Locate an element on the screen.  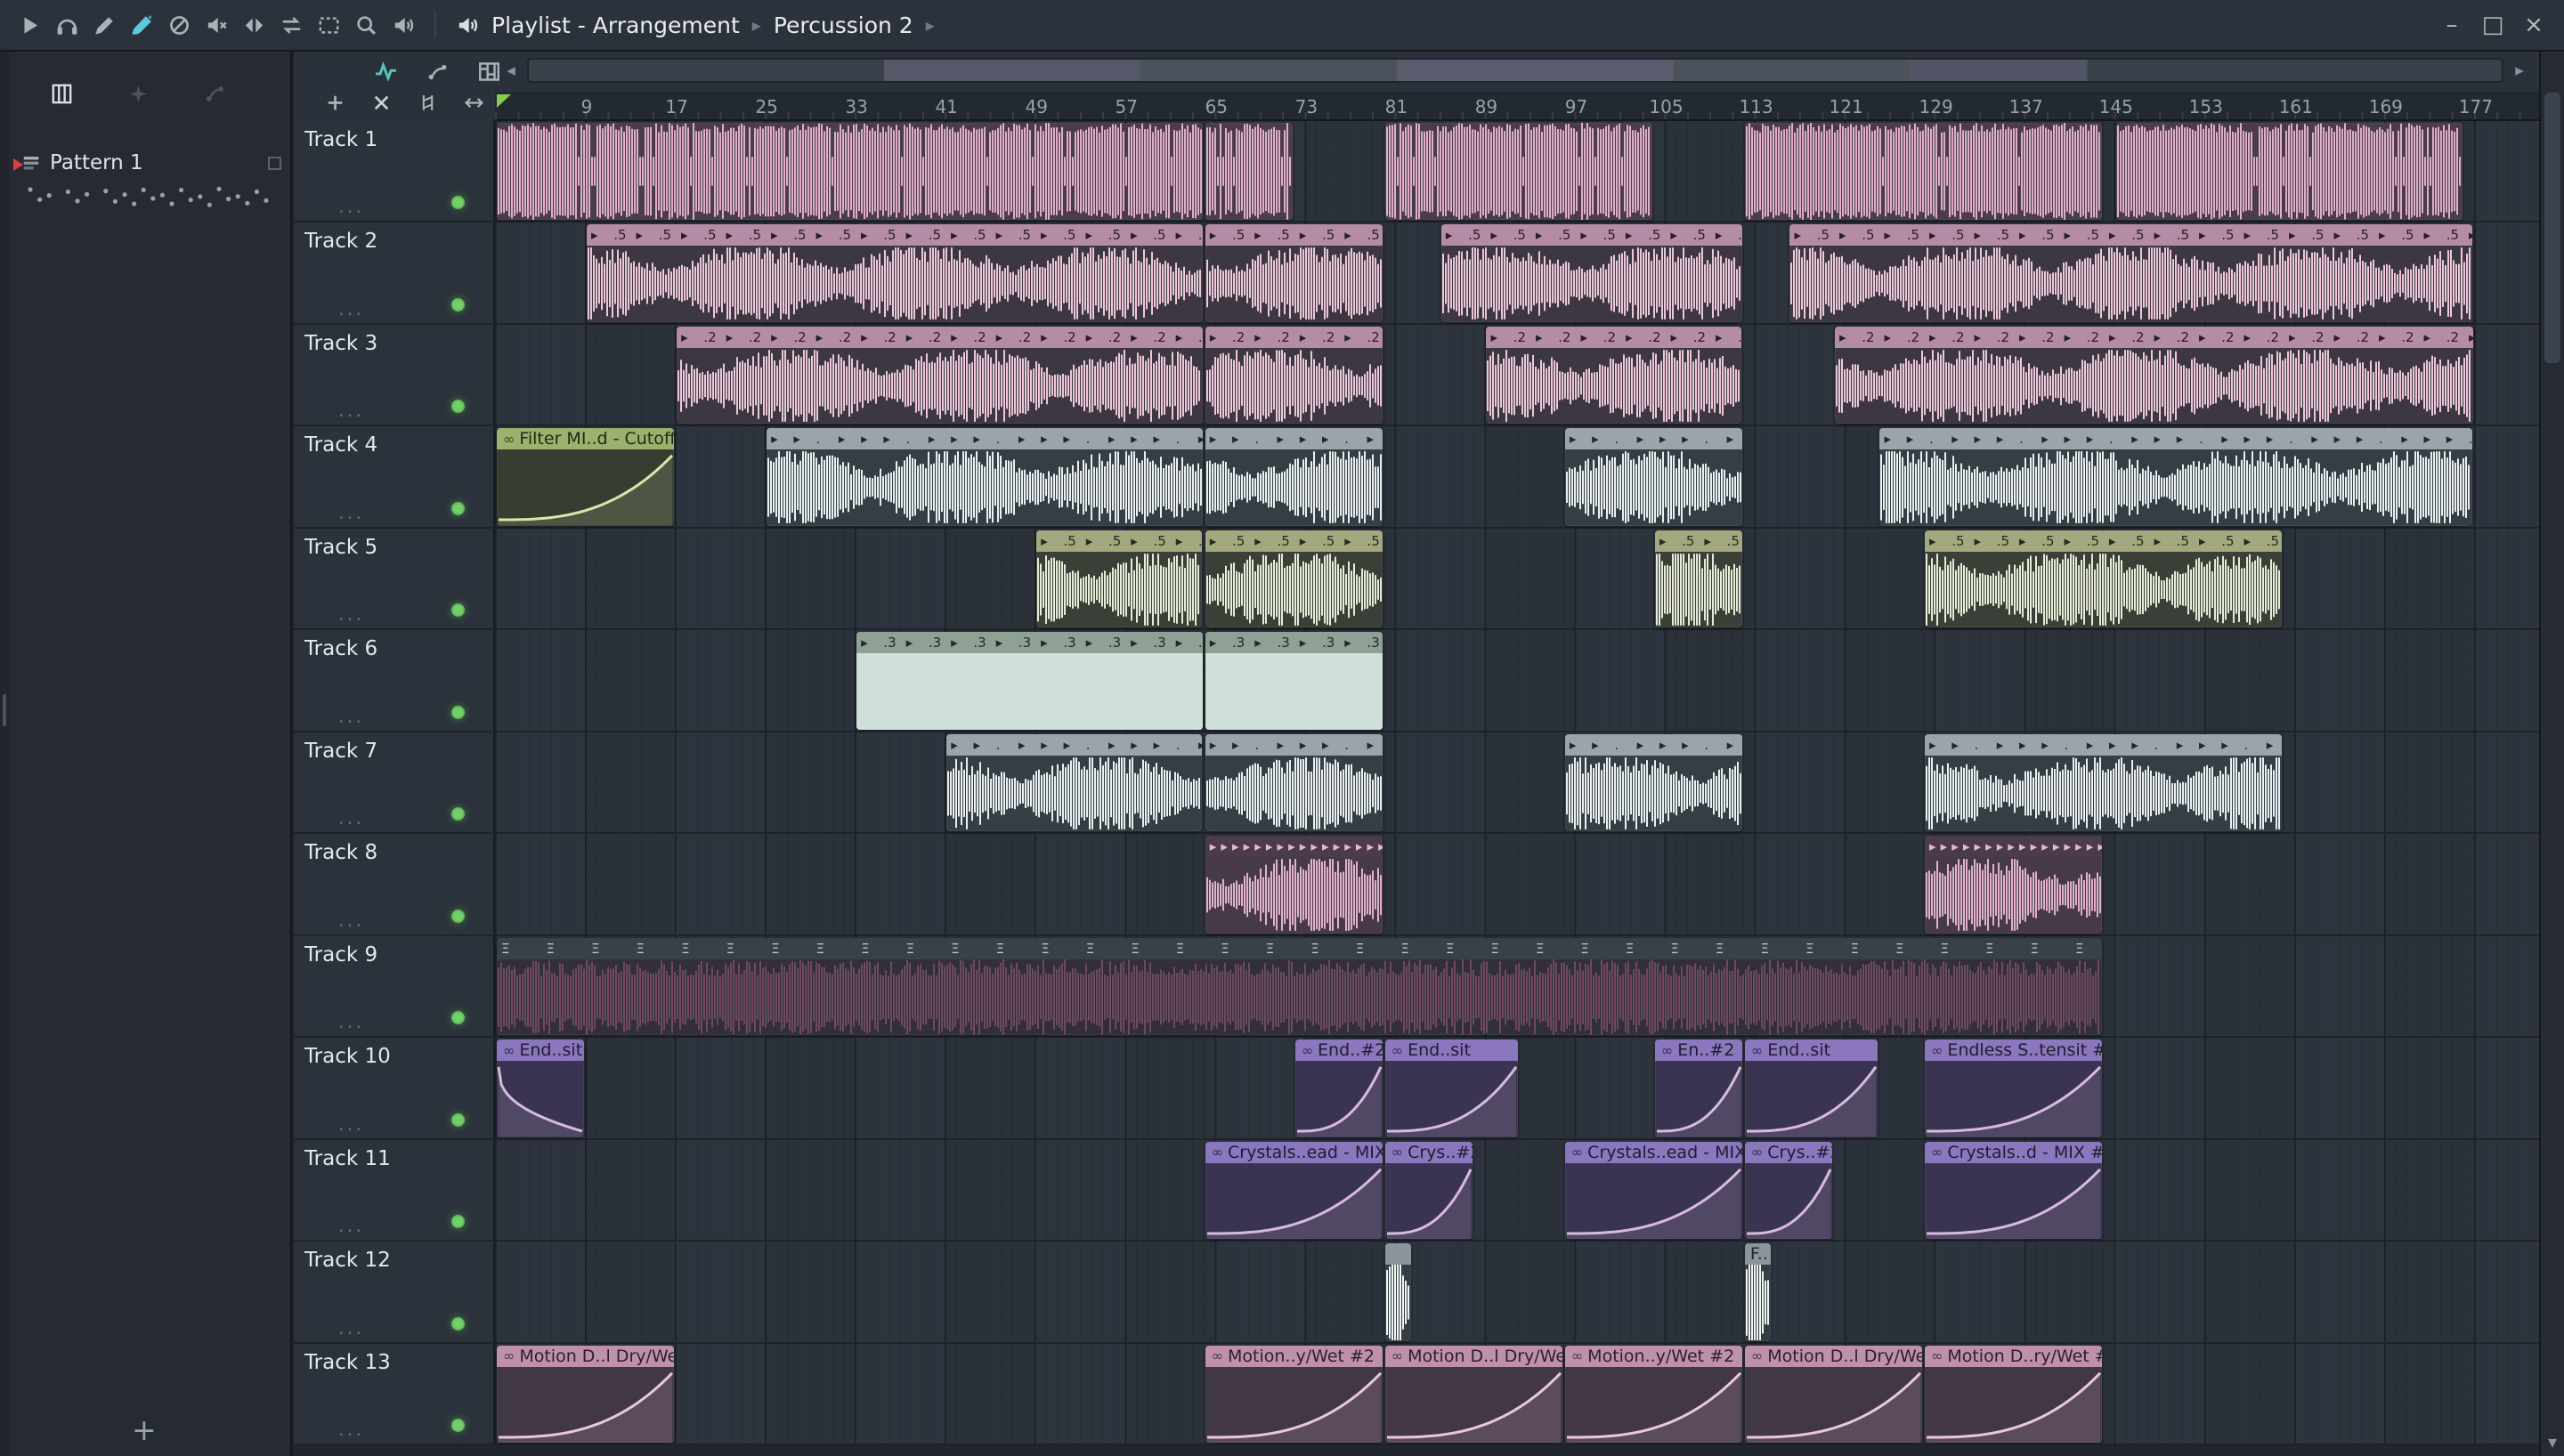
automation-clip: ∞ Filter MI..d - Cutoff is located at coordinates (585, 477).